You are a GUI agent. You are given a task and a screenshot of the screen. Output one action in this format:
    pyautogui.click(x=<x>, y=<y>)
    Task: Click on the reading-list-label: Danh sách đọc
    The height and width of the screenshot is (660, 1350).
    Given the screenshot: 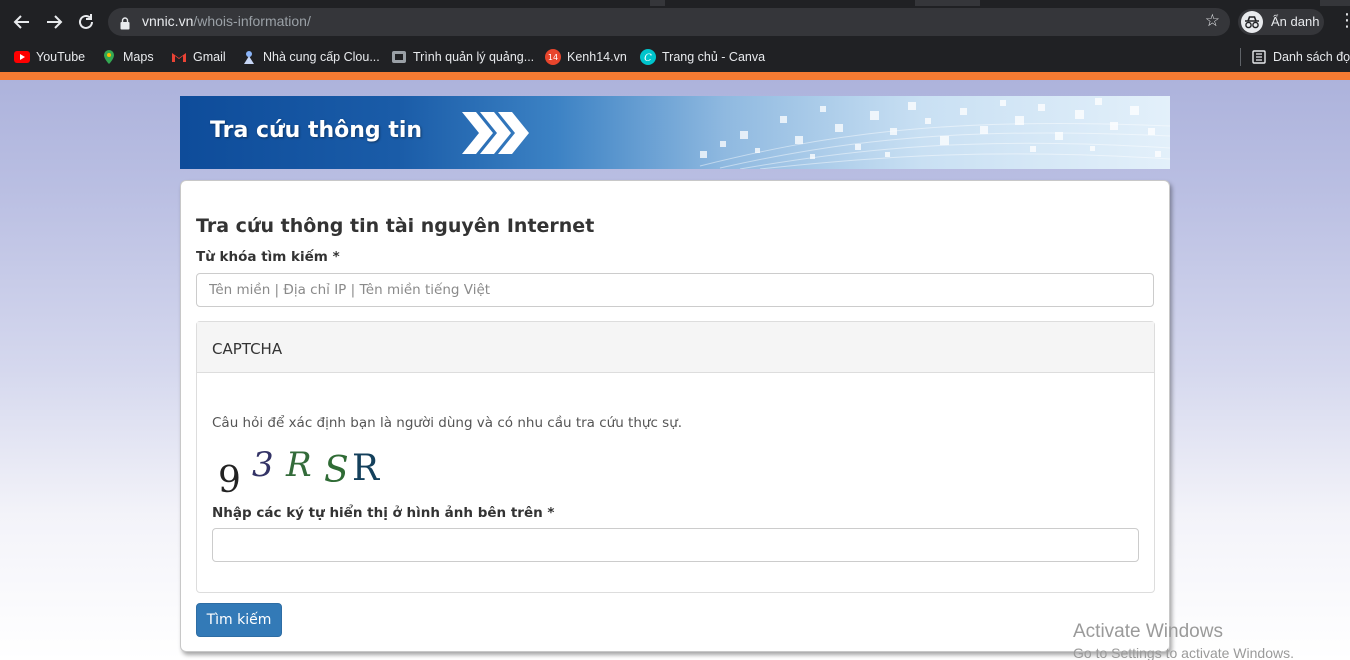 What is the action you would take?
    pyautogui.click(x=1311, y=57)
    